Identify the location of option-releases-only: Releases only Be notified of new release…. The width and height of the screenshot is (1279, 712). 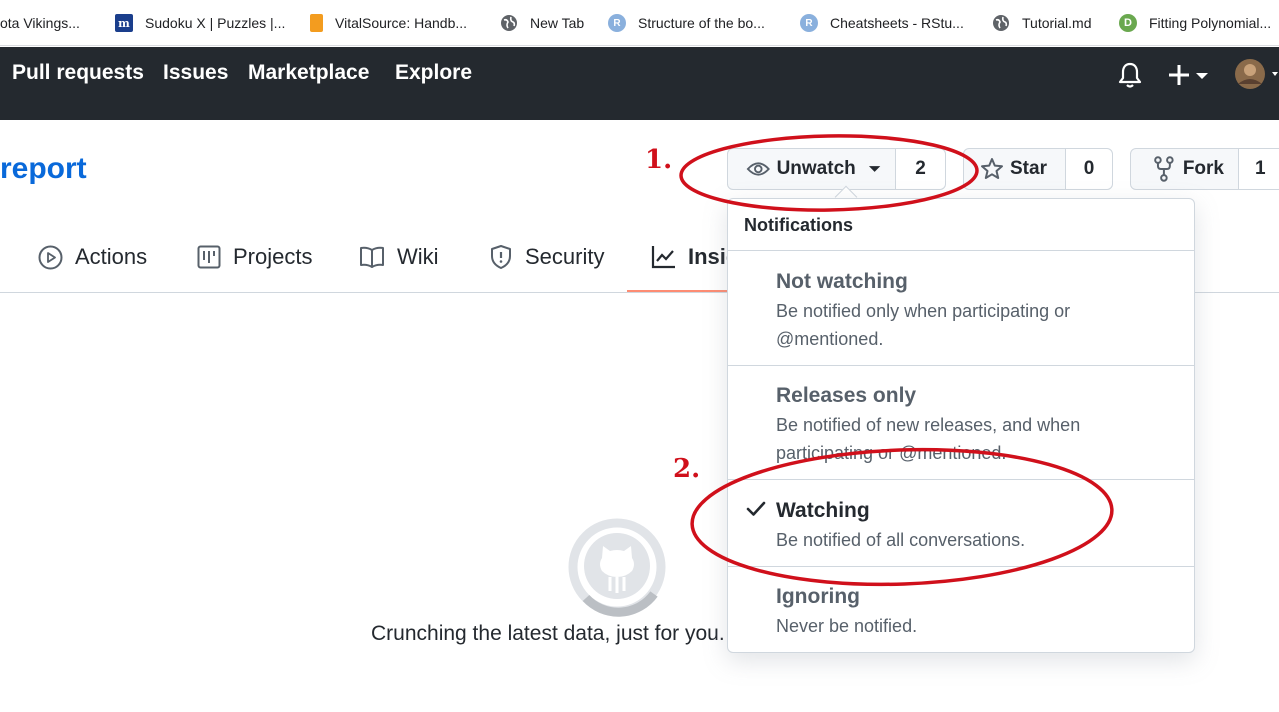
(961, 422).